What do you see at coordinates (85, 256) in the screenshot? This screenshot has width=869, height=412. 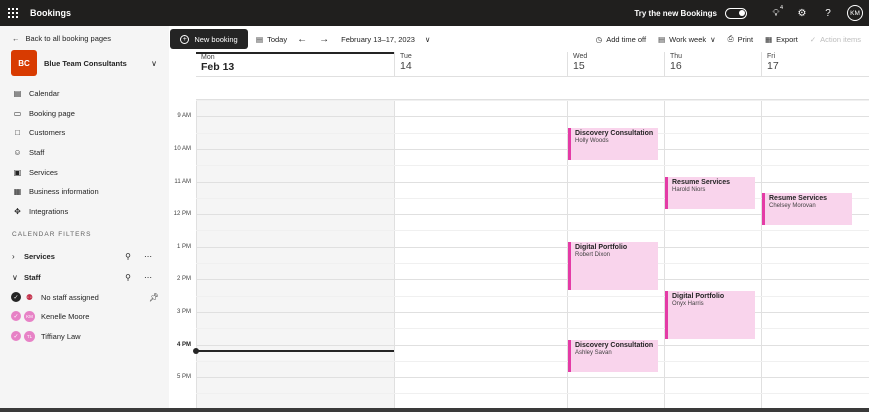 I see `services-filter: › Services ⚲ ⋯` at bounding box center [85, 256].